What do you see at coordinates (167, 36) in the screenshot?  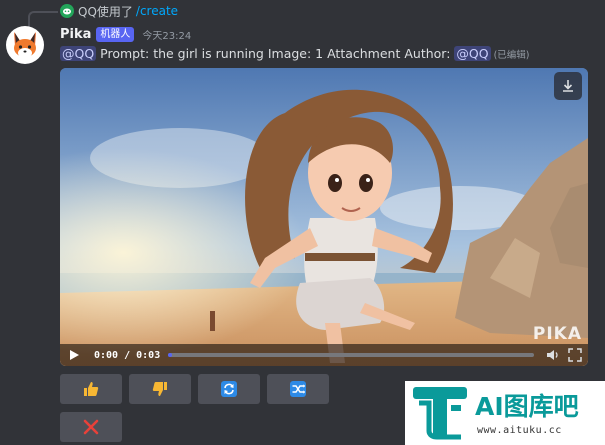 I see `timestamp: 今天23:24` at bounding box center [167, 36].